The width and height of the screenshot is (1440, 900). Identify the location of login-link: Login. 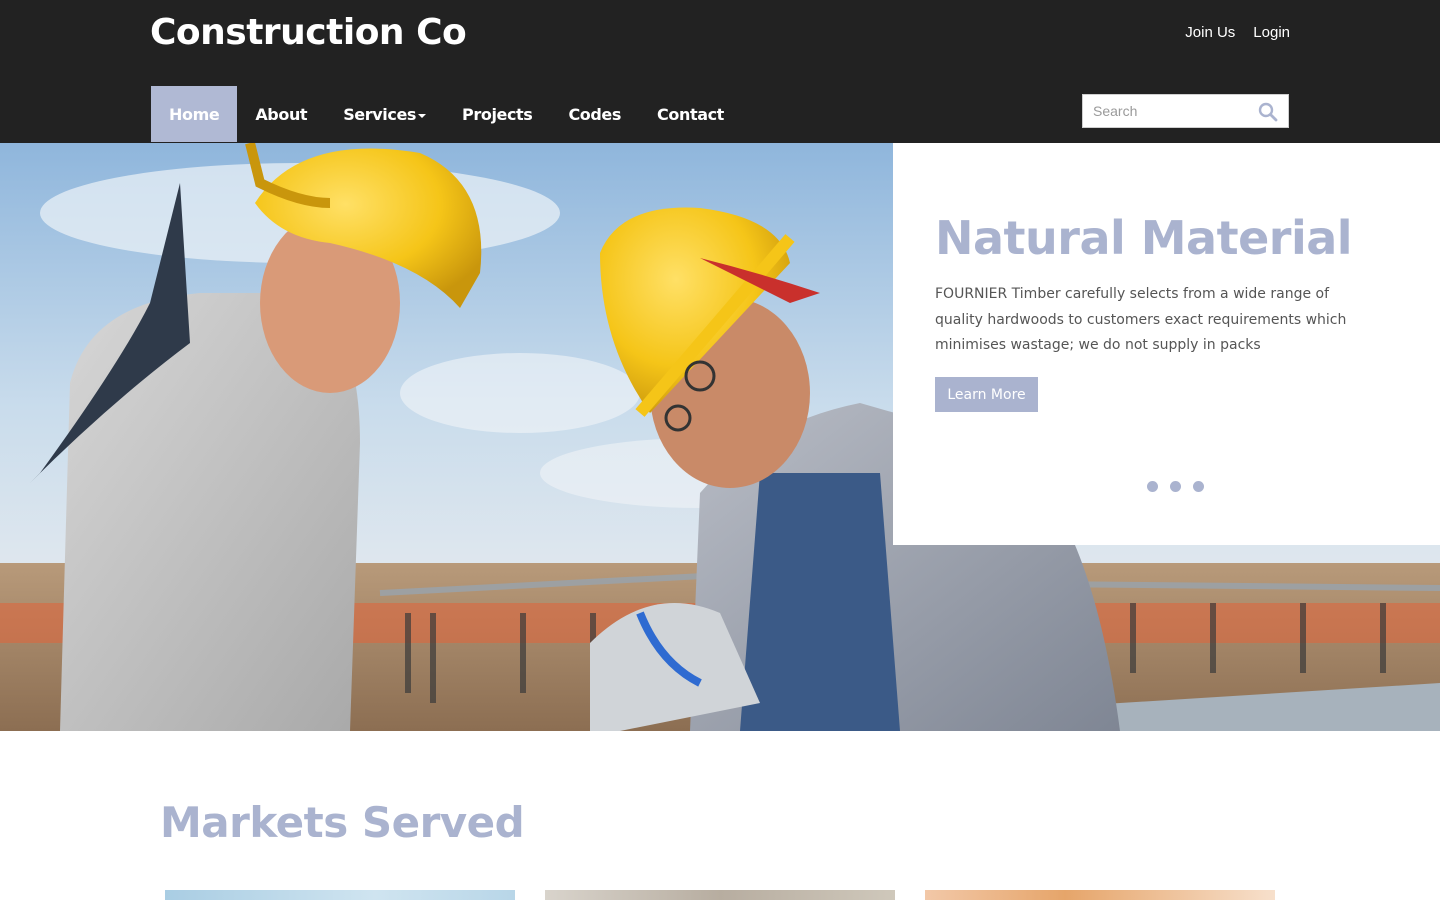
(1271, 32).